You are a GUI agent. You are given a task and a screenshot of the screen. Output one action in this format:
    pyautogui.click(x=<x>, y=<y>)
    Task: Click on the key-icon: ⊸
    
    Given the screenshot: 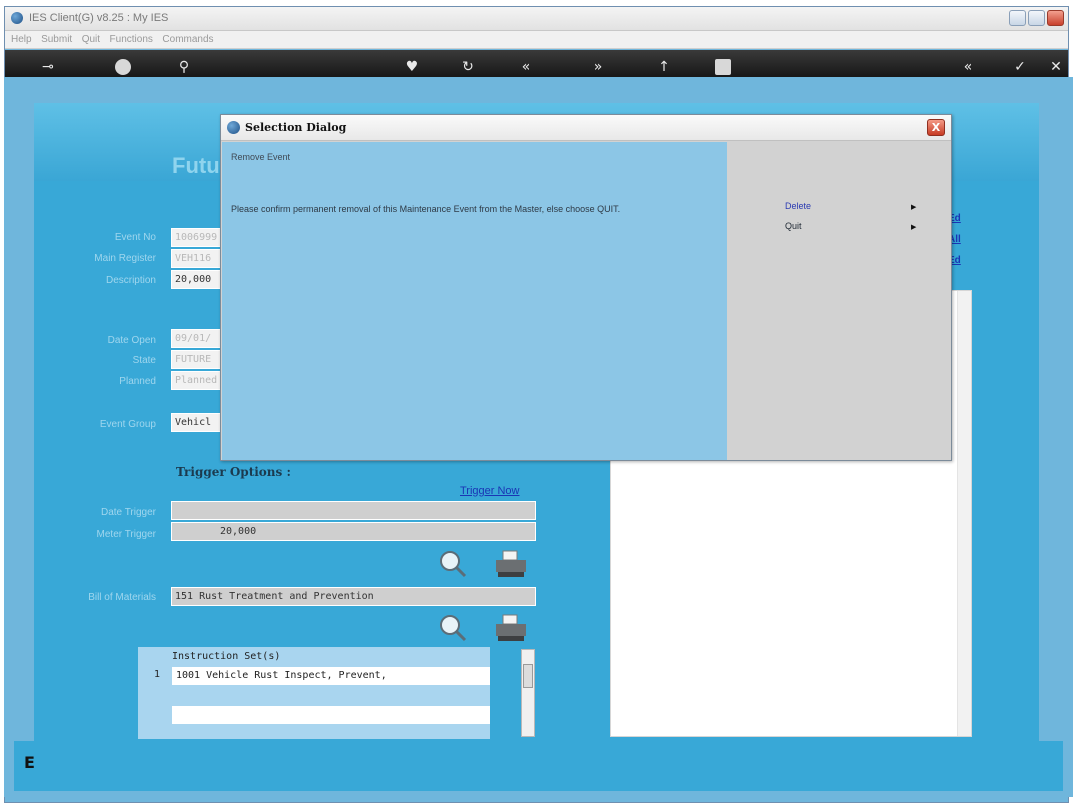 What is the action you would take?
    pyautogui.click(x=48, y=67)
    